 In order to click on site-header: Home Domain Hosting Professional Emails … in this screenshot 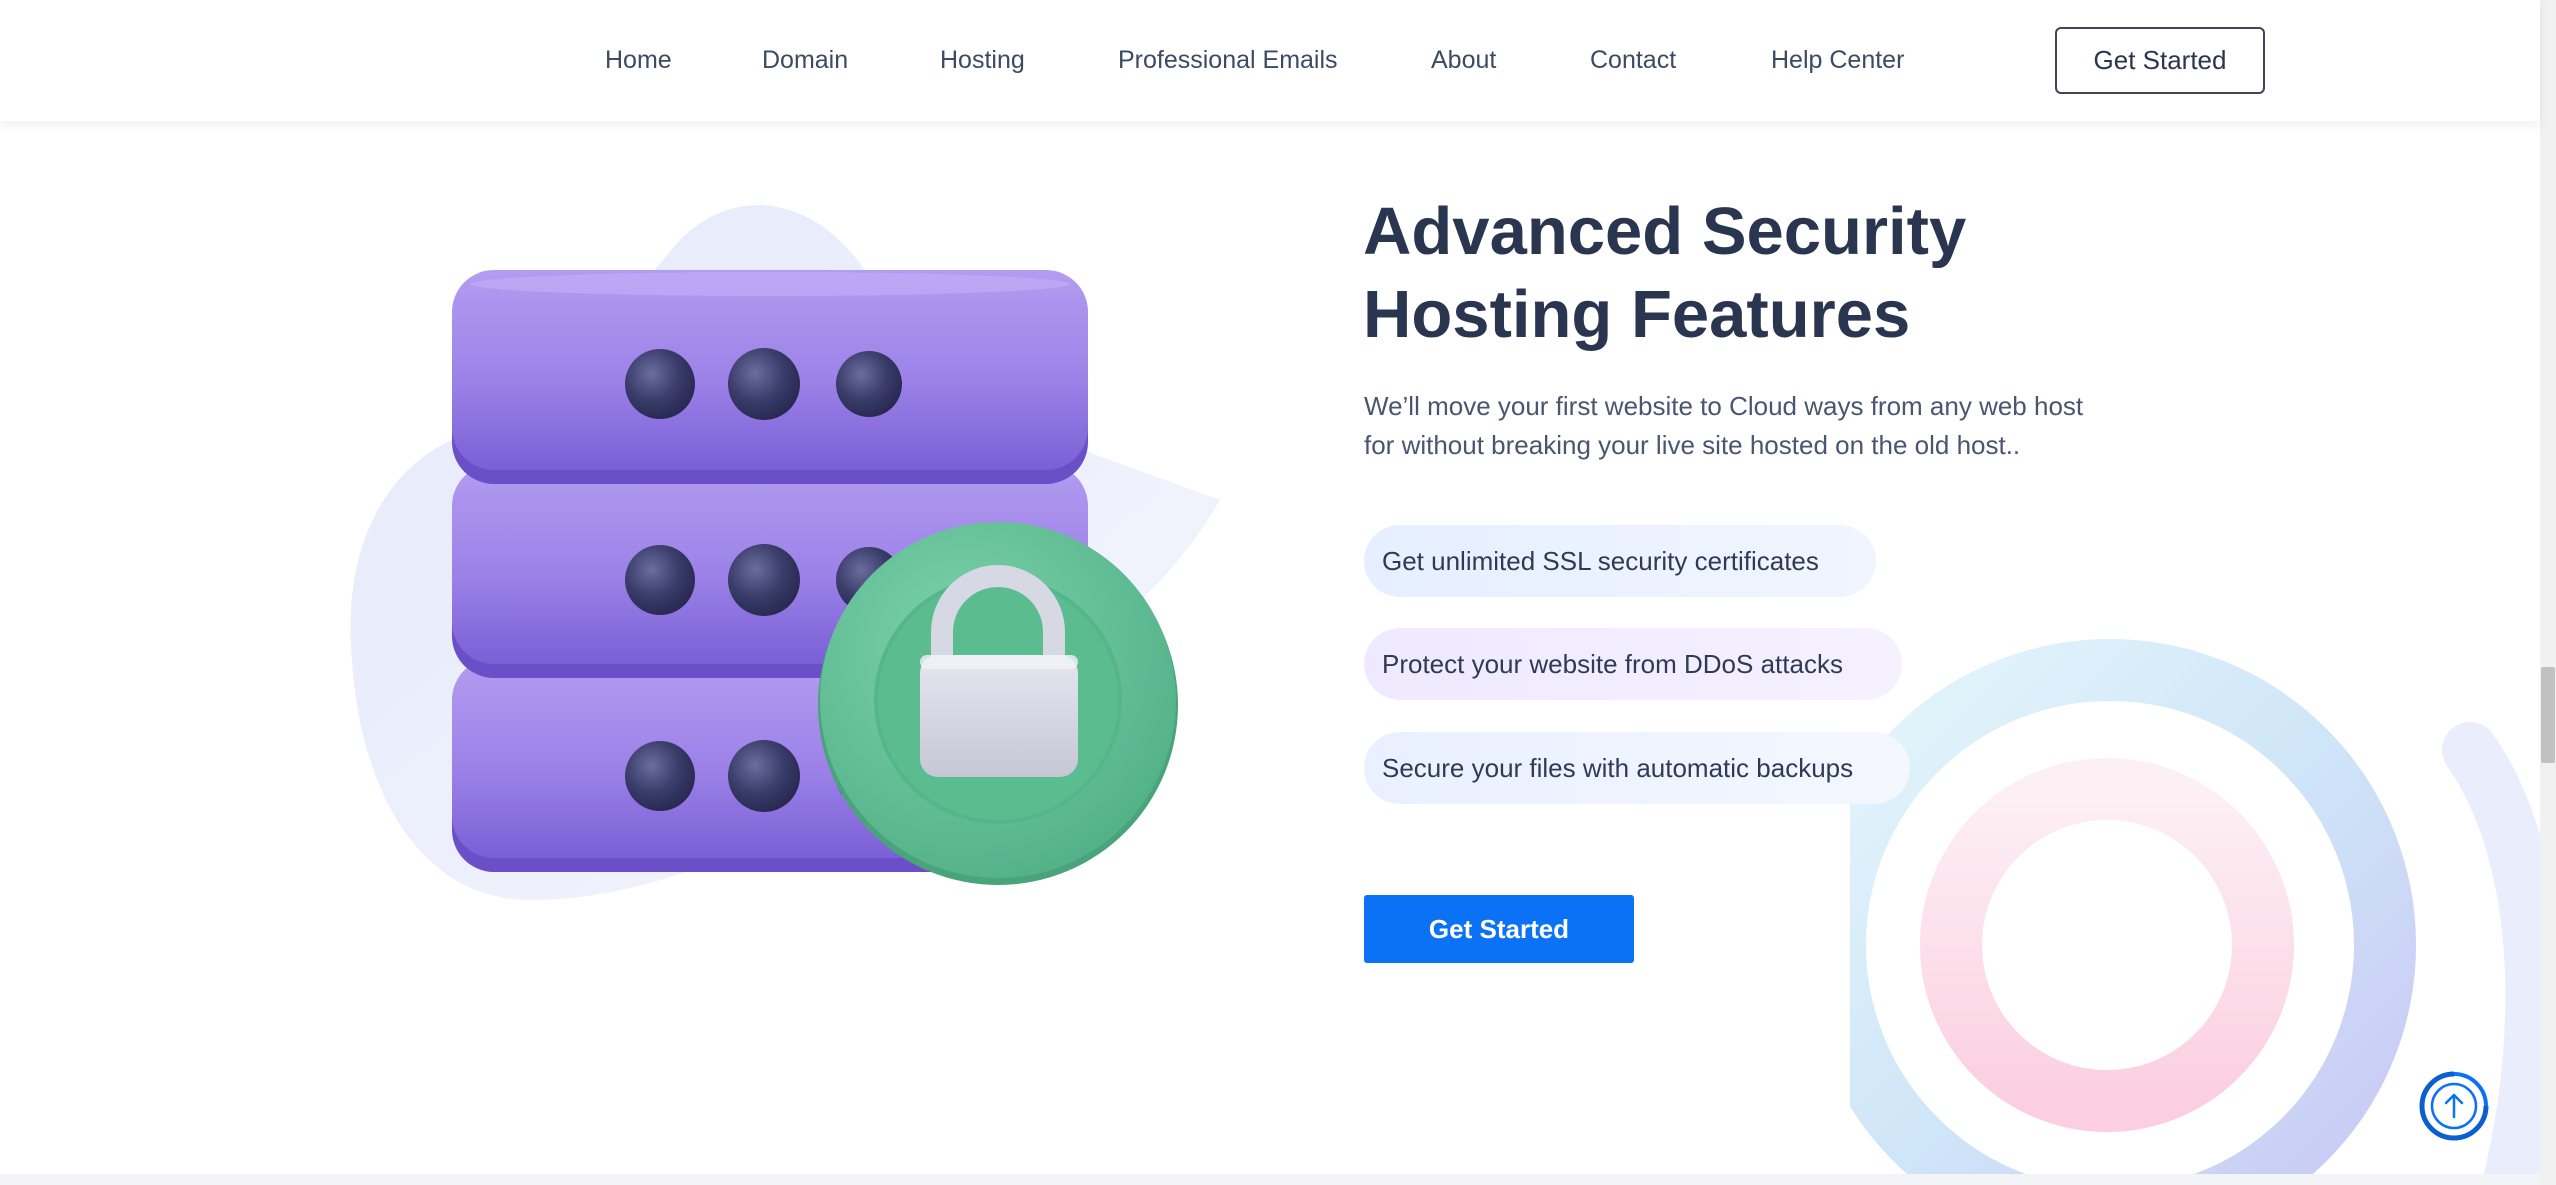, I will do `click(1270, 60)`.